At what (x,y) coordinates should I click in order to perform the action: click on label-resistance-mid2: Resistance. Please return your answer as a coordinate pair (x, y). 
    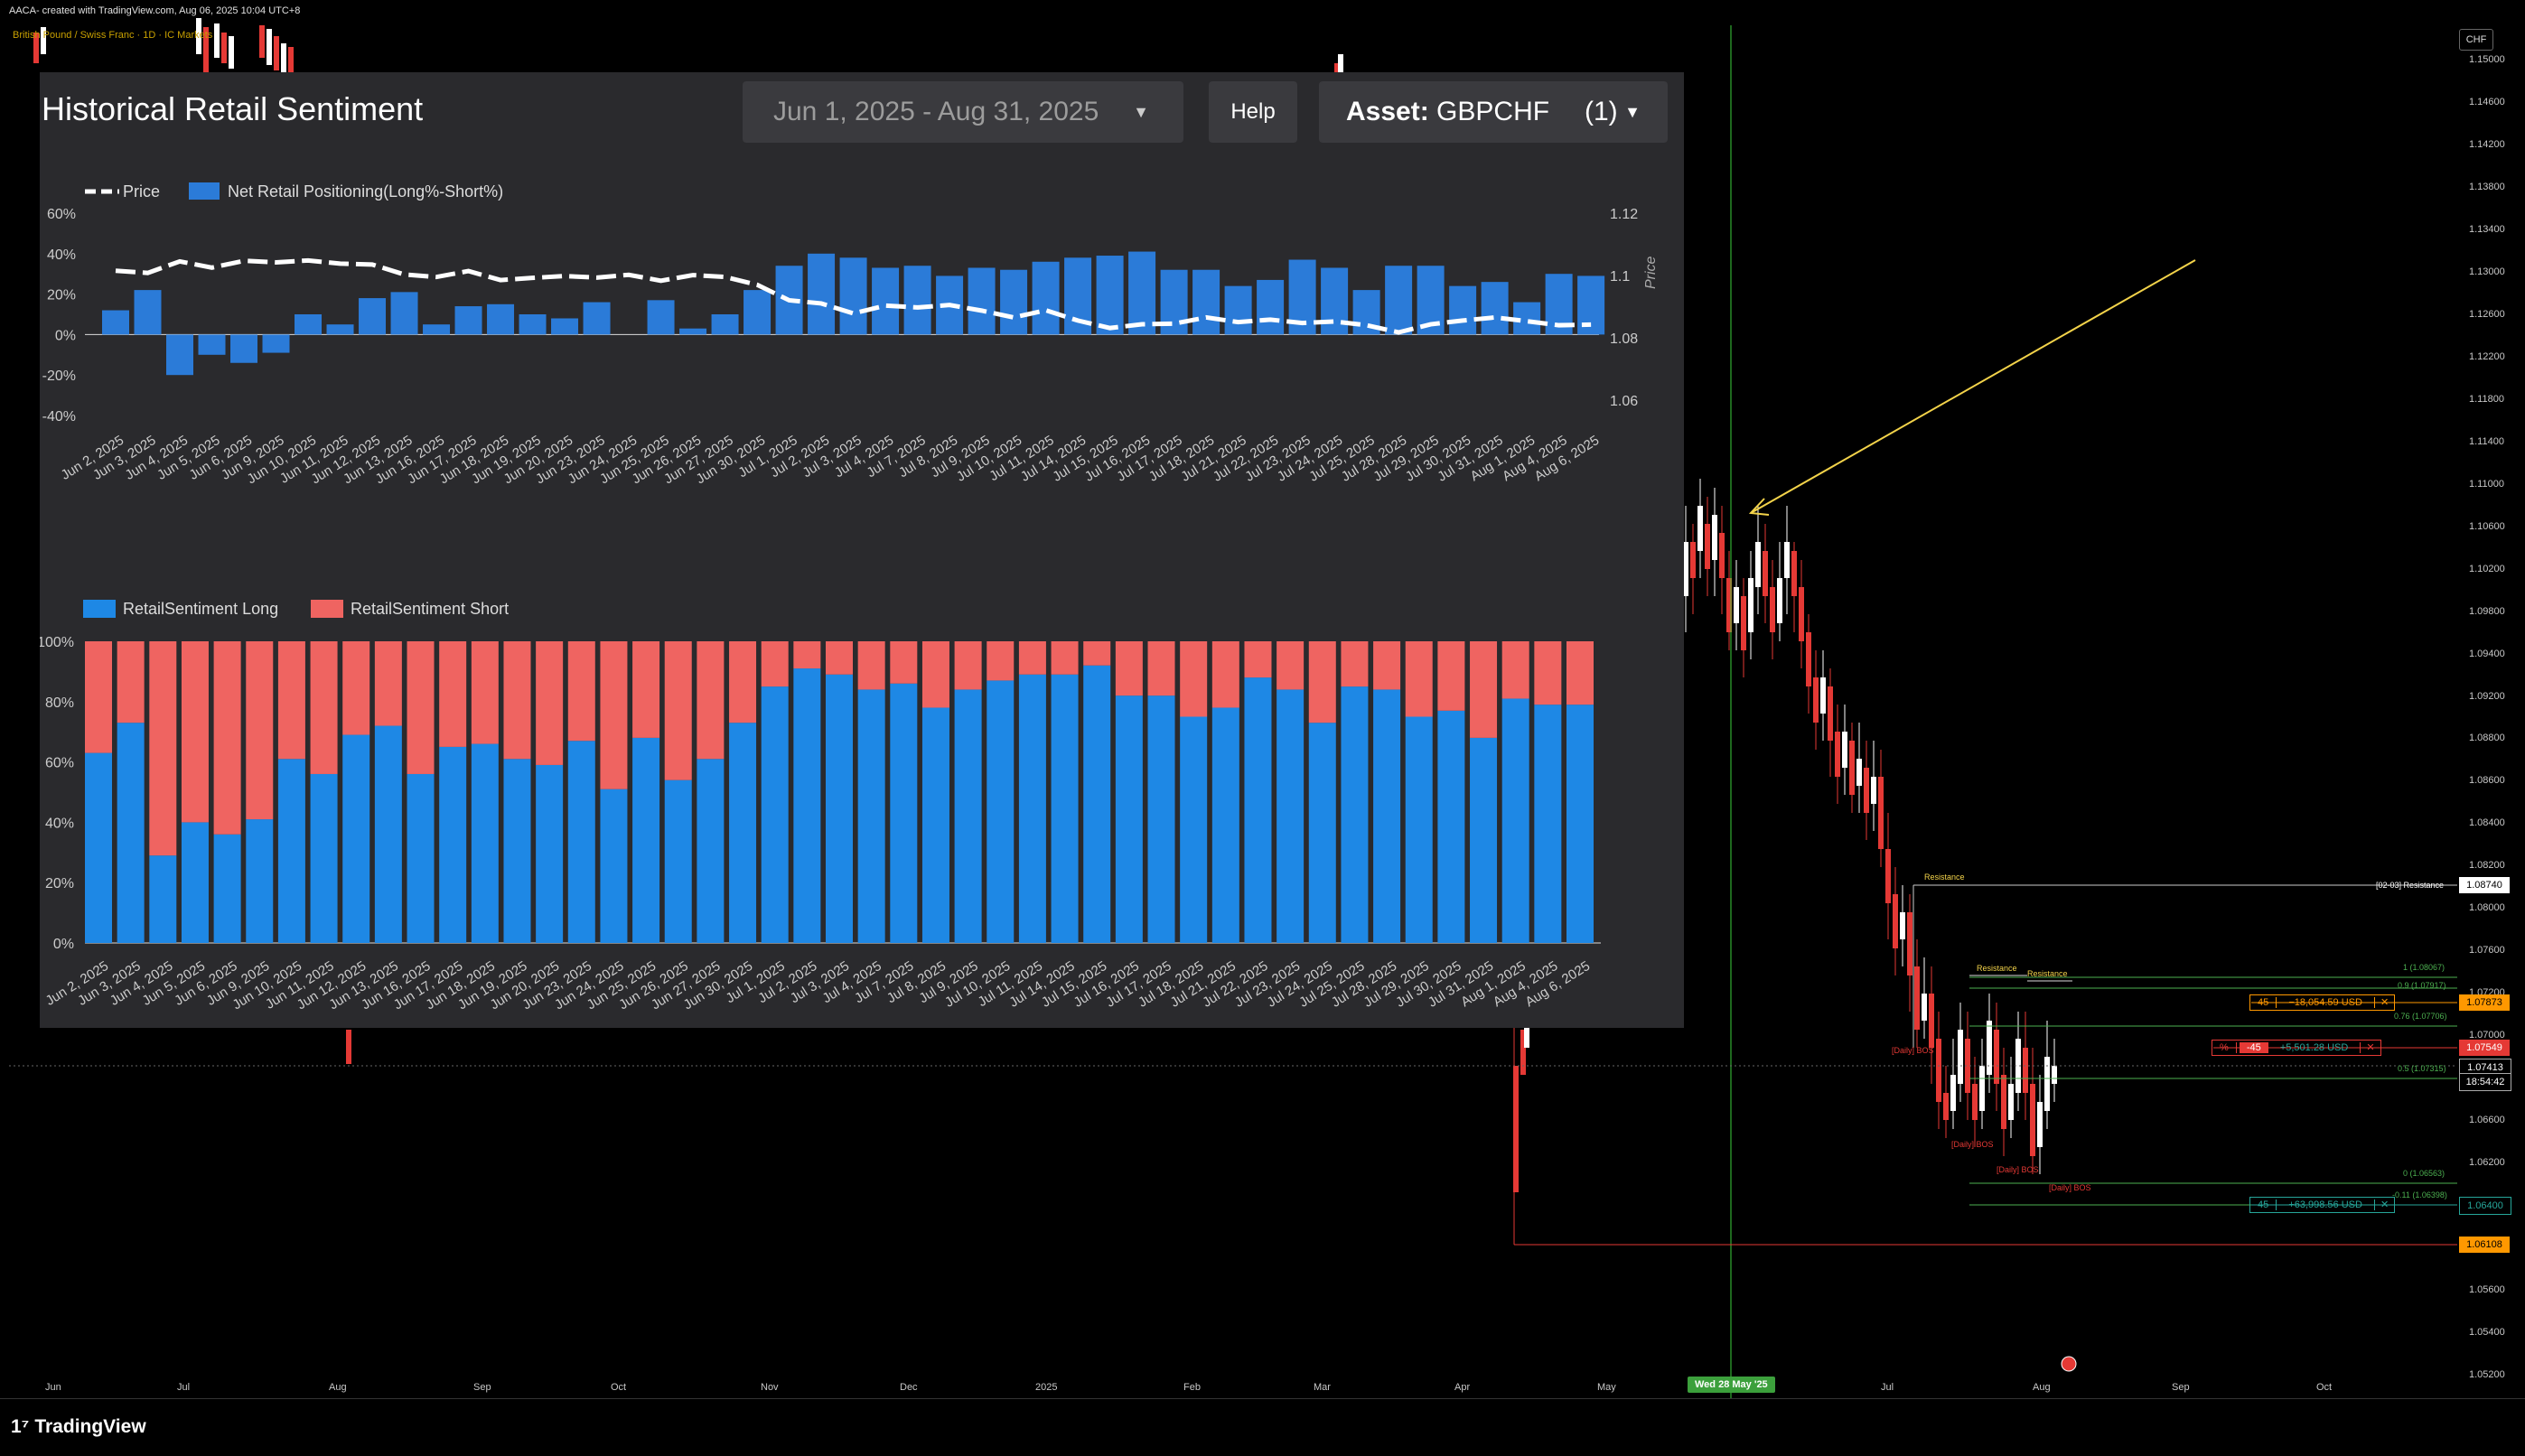
    Looking at the image, I should click on (2048, 974).